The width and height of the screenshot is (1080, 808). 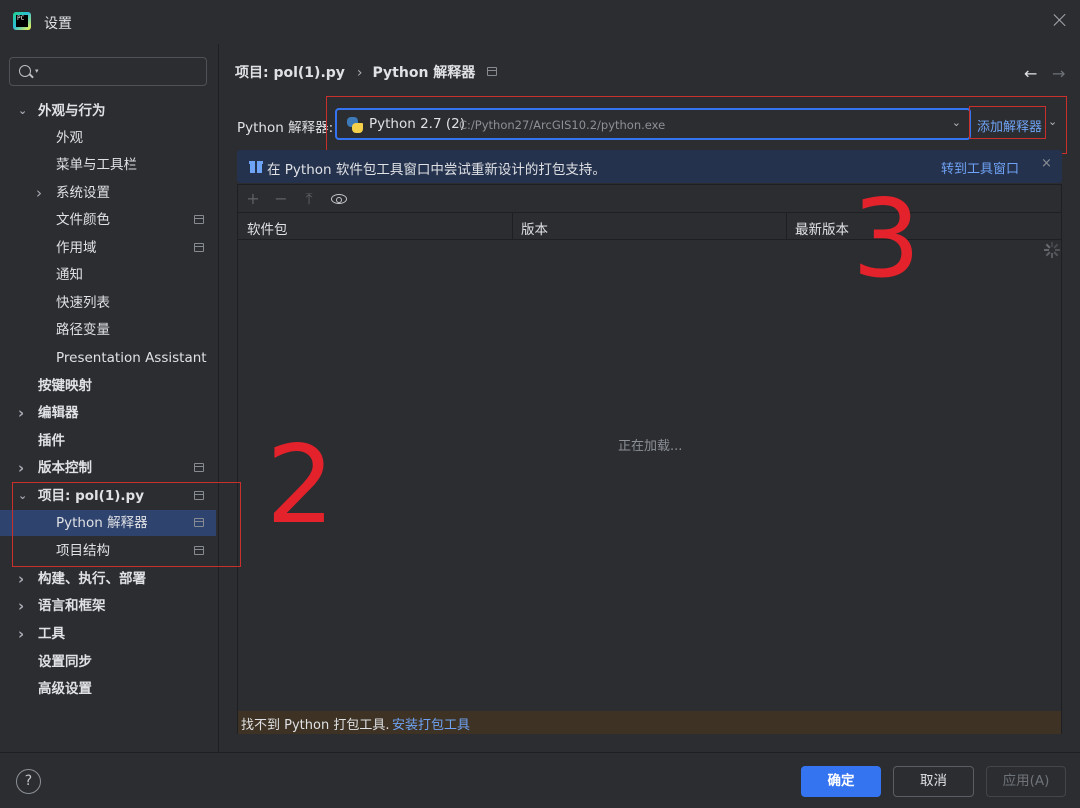 What do you see at coordinates (108, 413) in the screenshot?
I see `sidebar-item: › 编辑器` at bounding box center [108, 413].